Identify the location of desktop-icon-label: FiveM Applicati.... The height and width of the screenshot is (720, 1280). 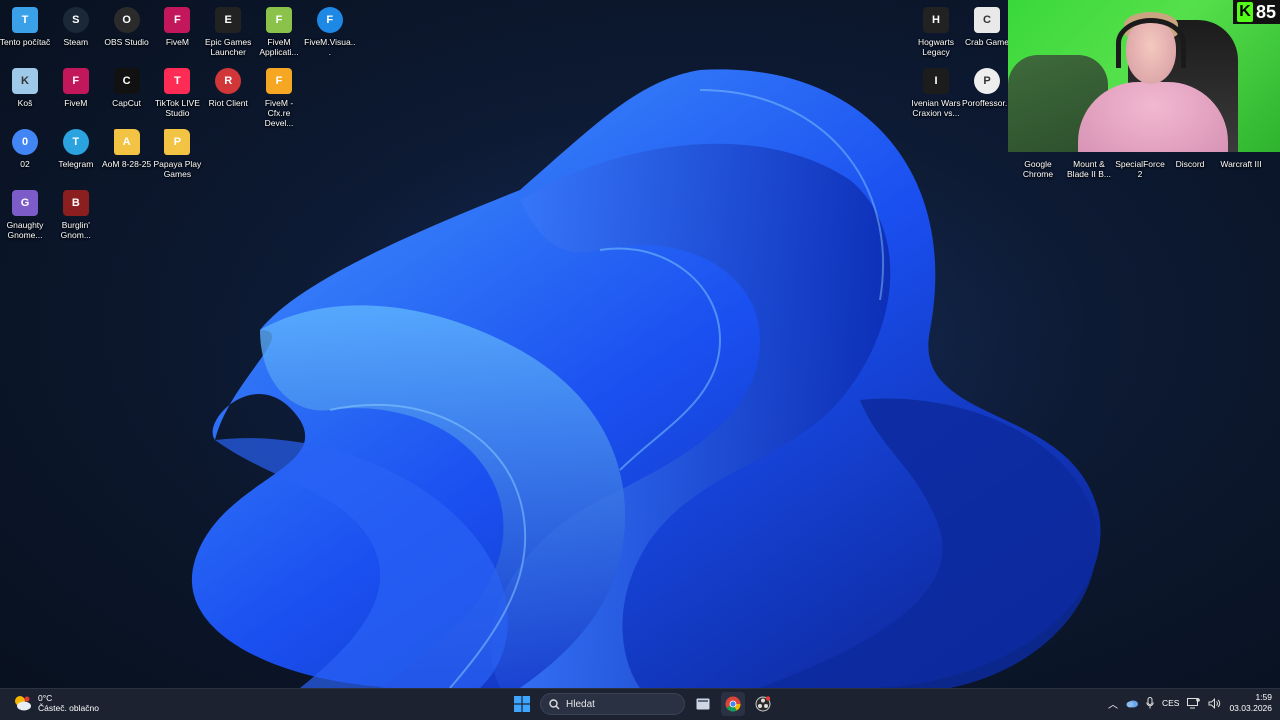
(279, 47).